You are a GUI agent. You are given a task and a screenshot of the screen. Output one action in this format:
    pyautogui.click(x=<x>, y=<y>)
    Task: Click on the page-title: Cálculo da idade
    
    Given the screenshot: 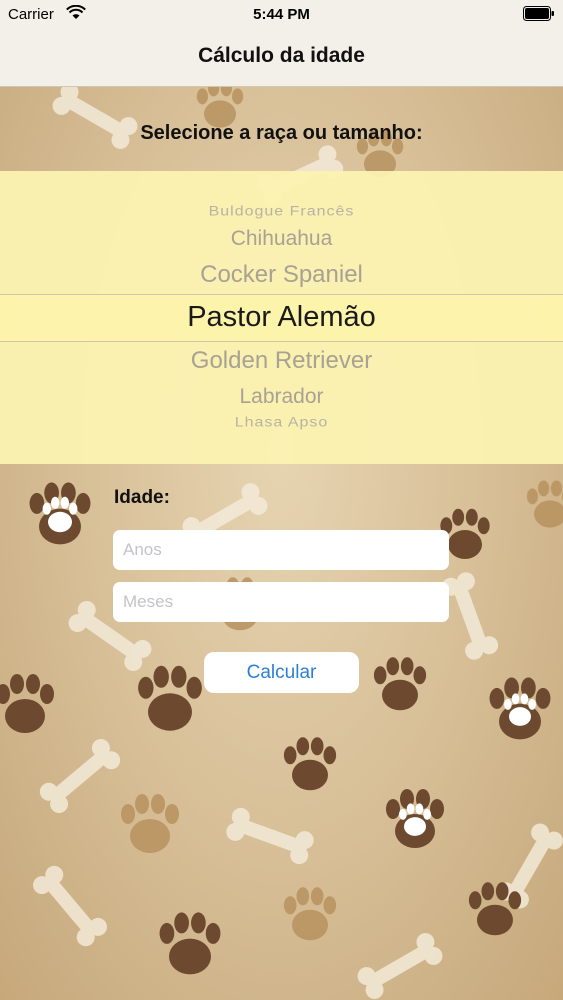 What is the action you would take?
    pyautogui.click(x=281, y=55)
    